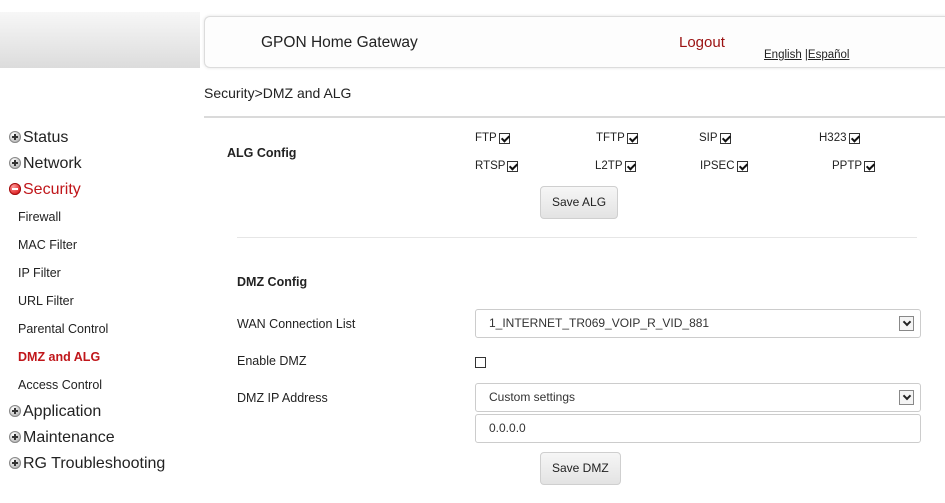 The height and width of the screenshot is (503, 945). I want to click on header-divider, so click(574, 117).